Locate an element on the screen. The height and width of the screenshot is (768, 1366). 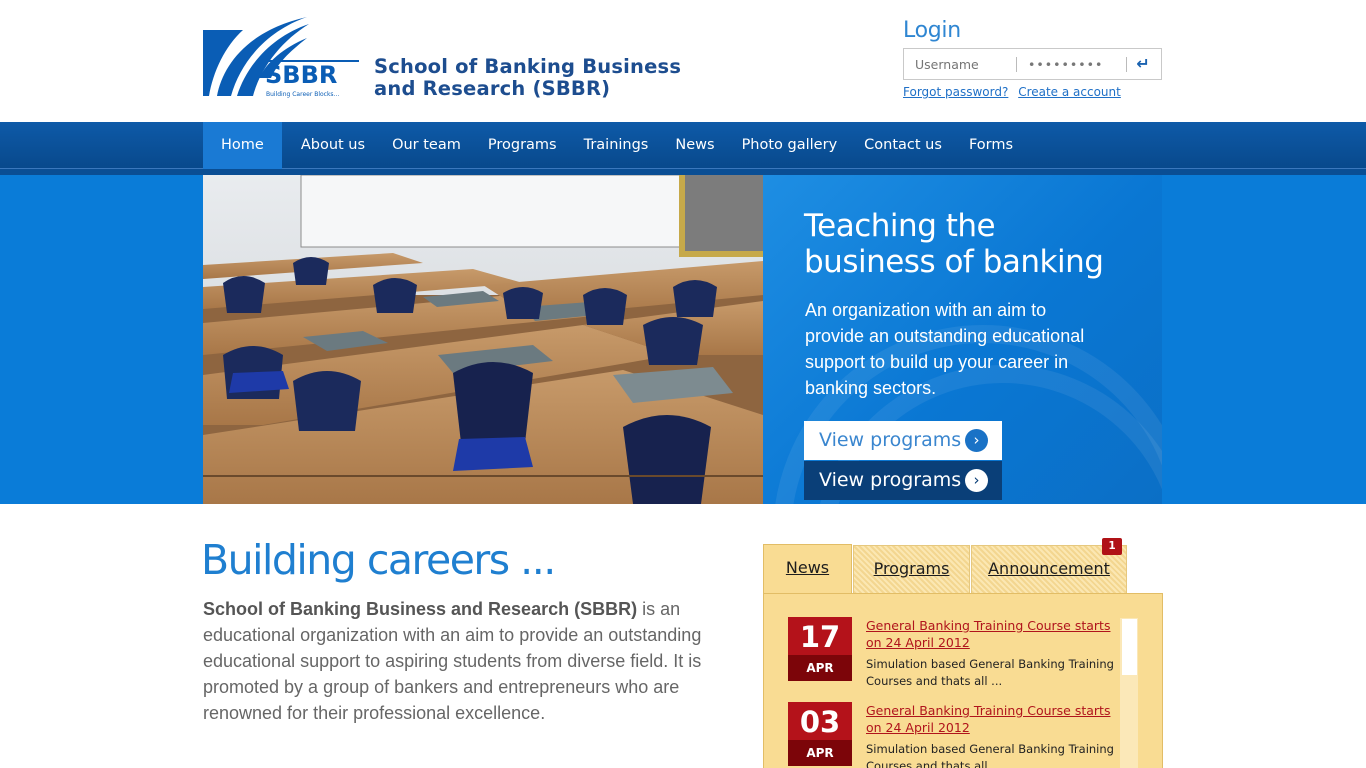
login-title: Login is located at coordinates (932, 30).